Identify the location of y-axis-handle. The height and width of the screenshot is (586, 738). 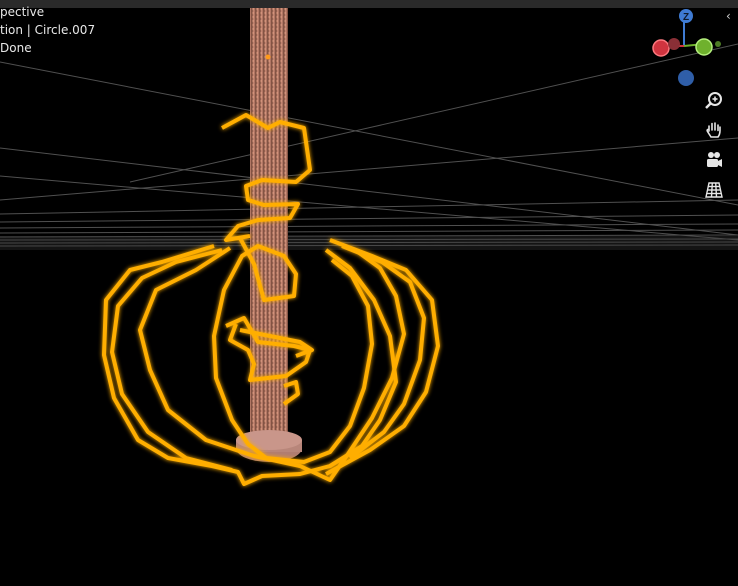
(704, 47).